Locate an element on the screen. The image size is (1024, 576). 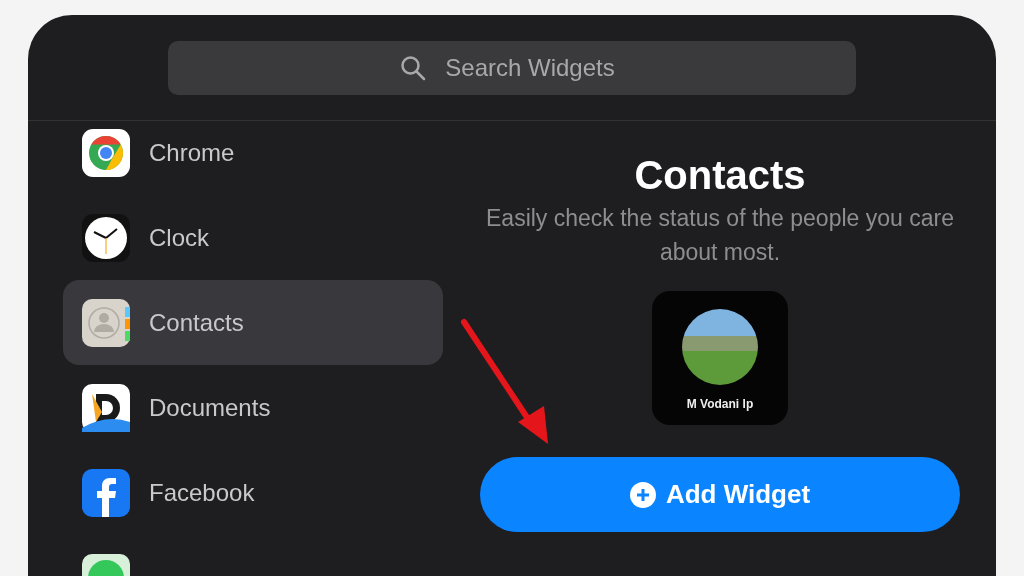
facebook-icon is located at coordinates (106, 492).